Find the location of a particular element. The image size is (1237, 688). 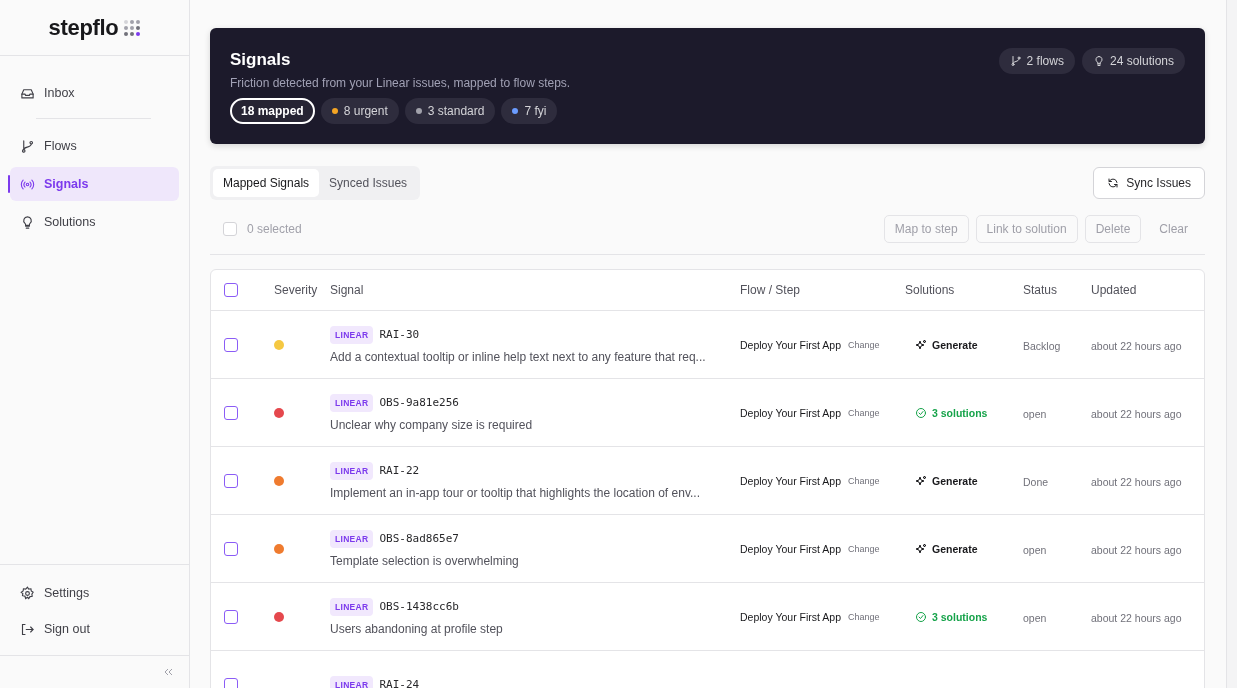

collapse-icon is located at coordinates (168, 672).